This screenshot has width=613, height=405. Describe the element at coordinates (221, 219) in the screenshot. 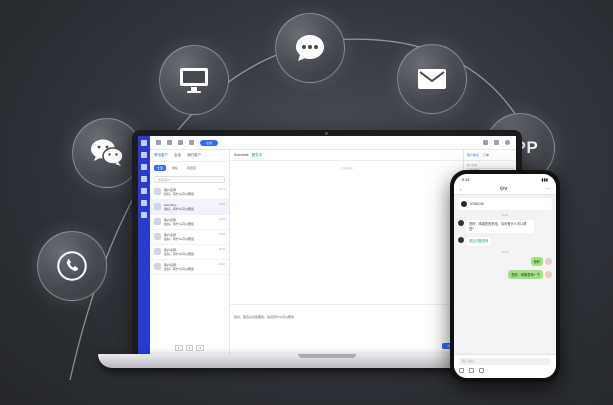

I see `row-time: 10:05` at that location.